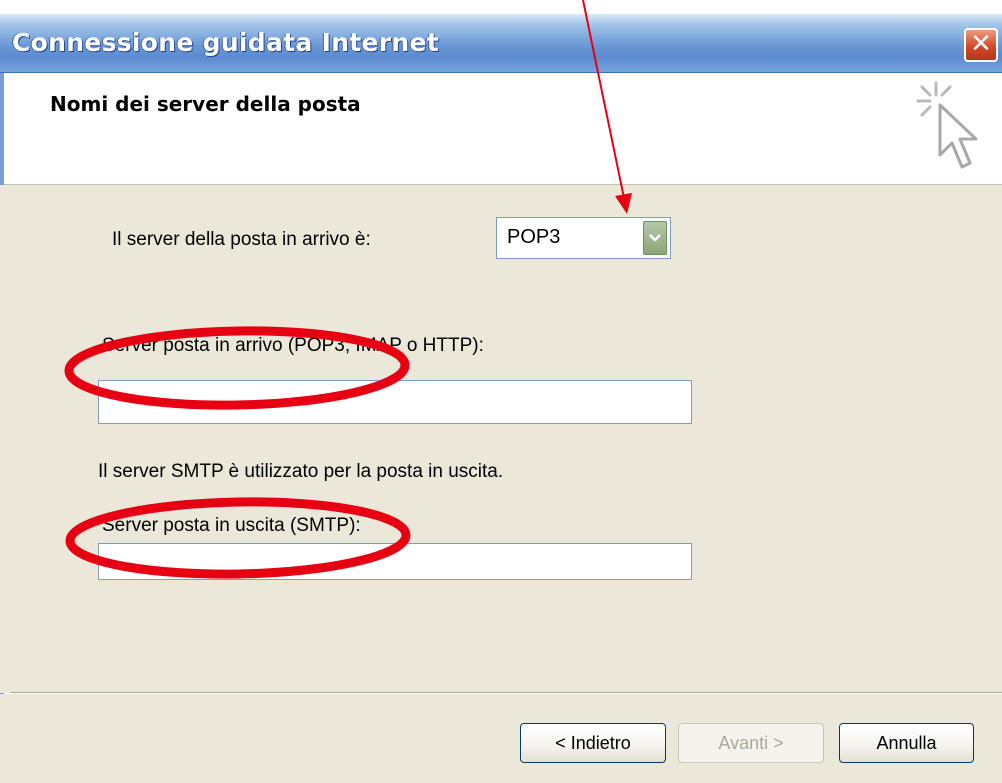 This screenshot has width=1002, height=783. What do you see at coordinates (583, 238) in the screenshot?
I see `incoming-type-select: POP3` at bounding box center [583, 238].